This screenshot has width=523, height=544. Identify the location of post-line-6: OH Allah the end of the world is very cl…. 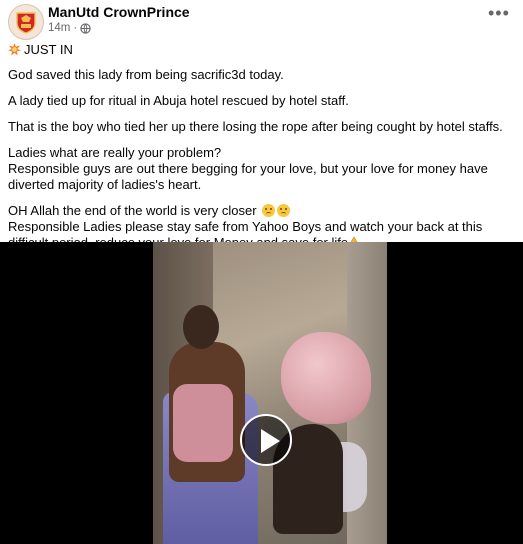
(263, 211).